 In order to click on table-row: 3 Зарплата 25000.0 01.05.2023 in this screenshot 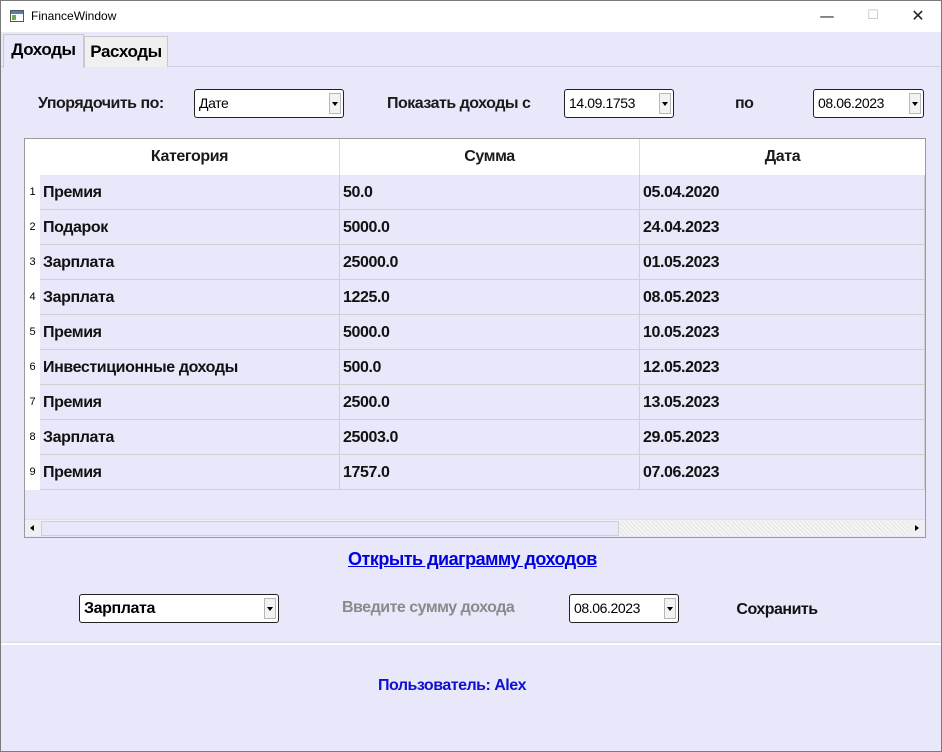, I will do `click(475, 262)`.